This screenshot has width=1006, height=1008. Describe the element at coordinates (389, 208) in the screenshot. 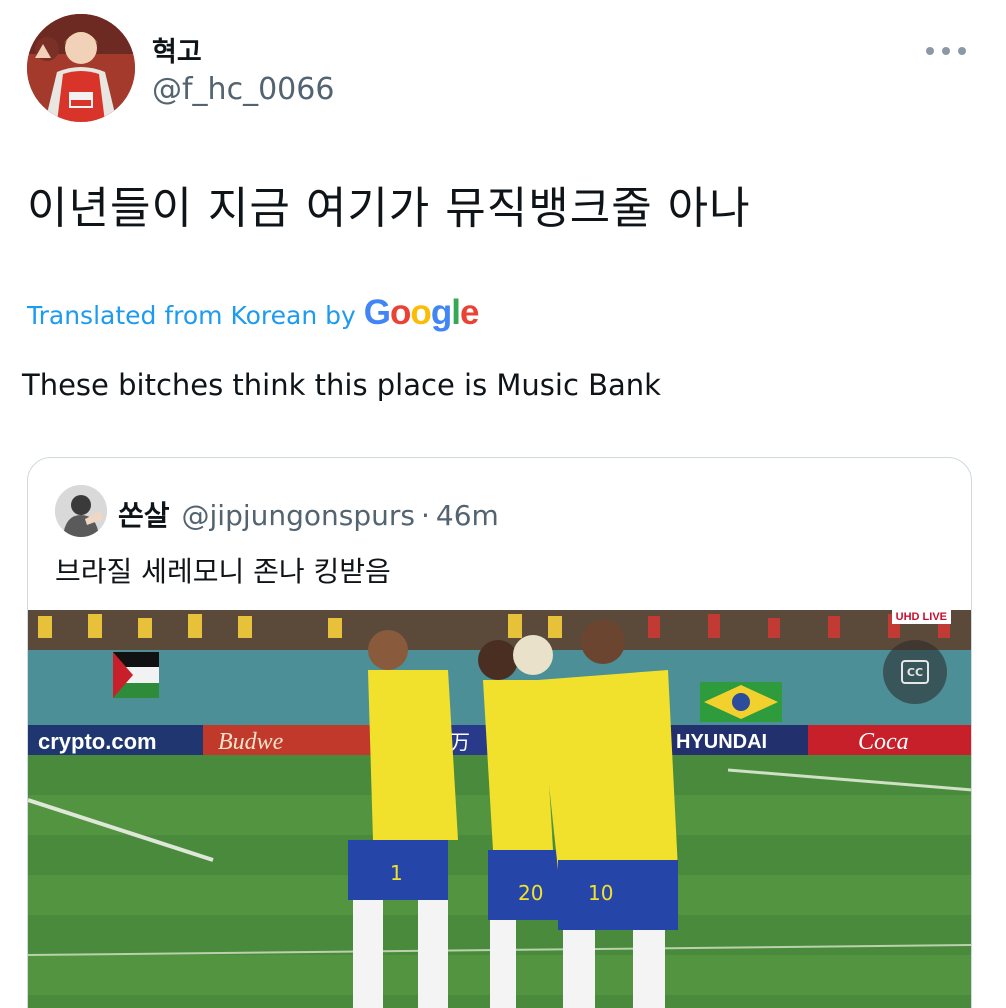

I see `tweet-text: 이년들이 지금 여기가 뮤직뱅크줄 아나` at that location.